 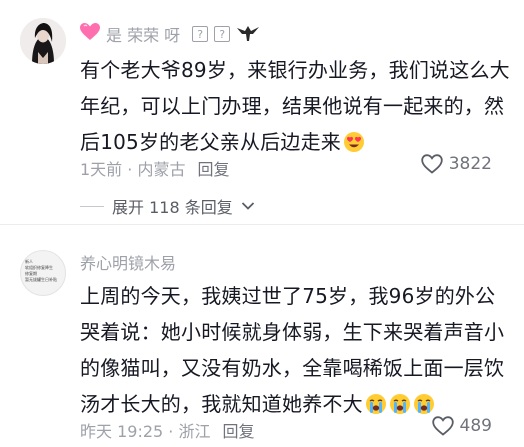 I want to click on like-count: 3822, so click(x=470, y=164).